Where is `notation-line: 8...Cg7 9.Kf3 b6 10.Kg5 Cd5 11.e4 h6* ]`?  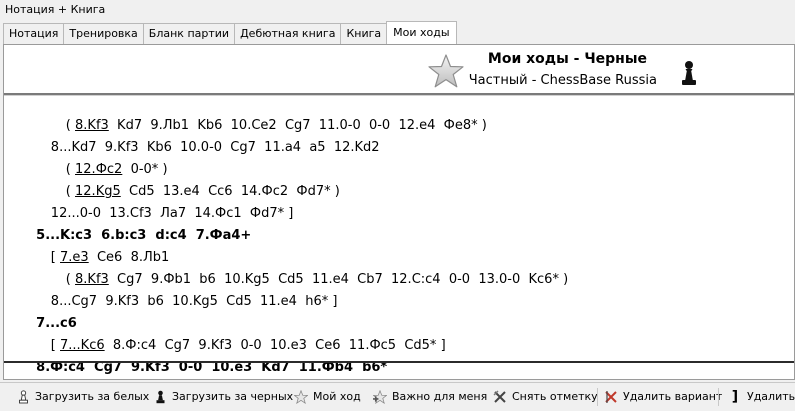
notation-line: 8...Cg7 9.Kf3 b6 10.Kg5 Cd5 11.e4 h6* ] is located at coordinates (182, 290).